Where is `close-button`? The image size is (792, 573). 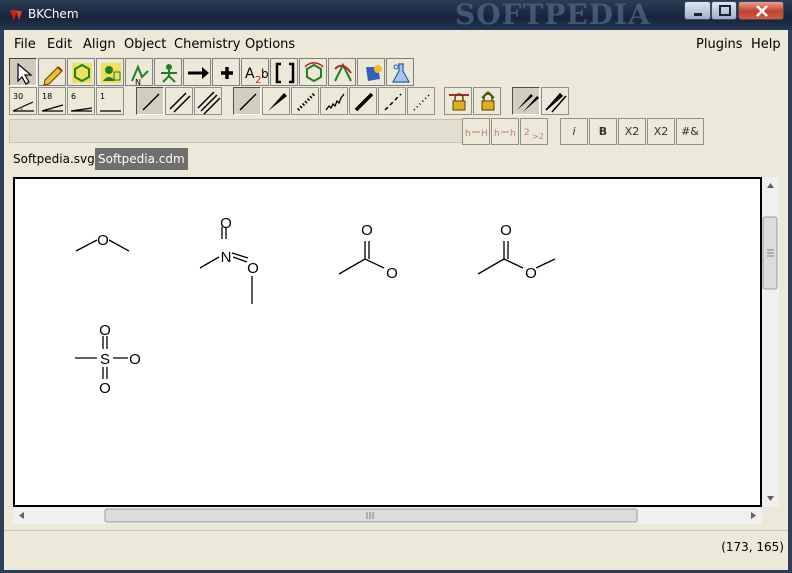
close-button is located at coordinates (761, 10).